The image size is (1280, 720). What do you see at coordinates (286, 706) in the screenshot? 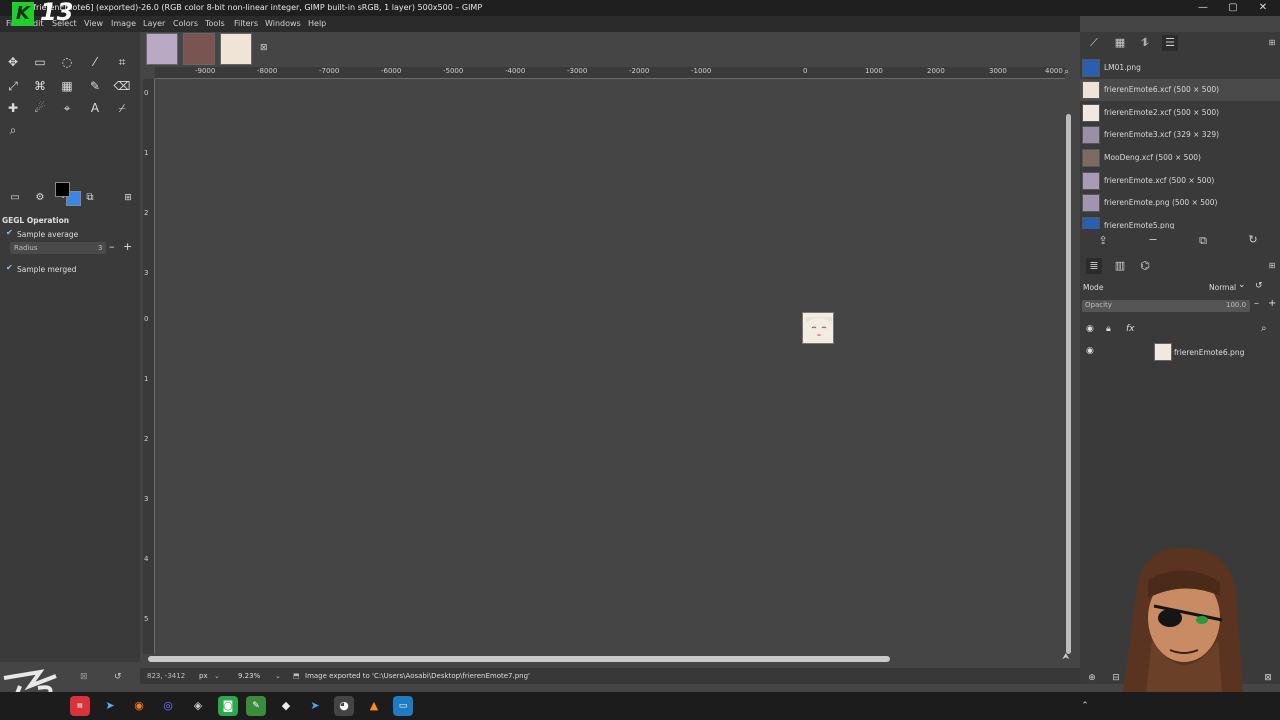
I see `app-icon-diamond: ◆` at bounding box center [286, 706].